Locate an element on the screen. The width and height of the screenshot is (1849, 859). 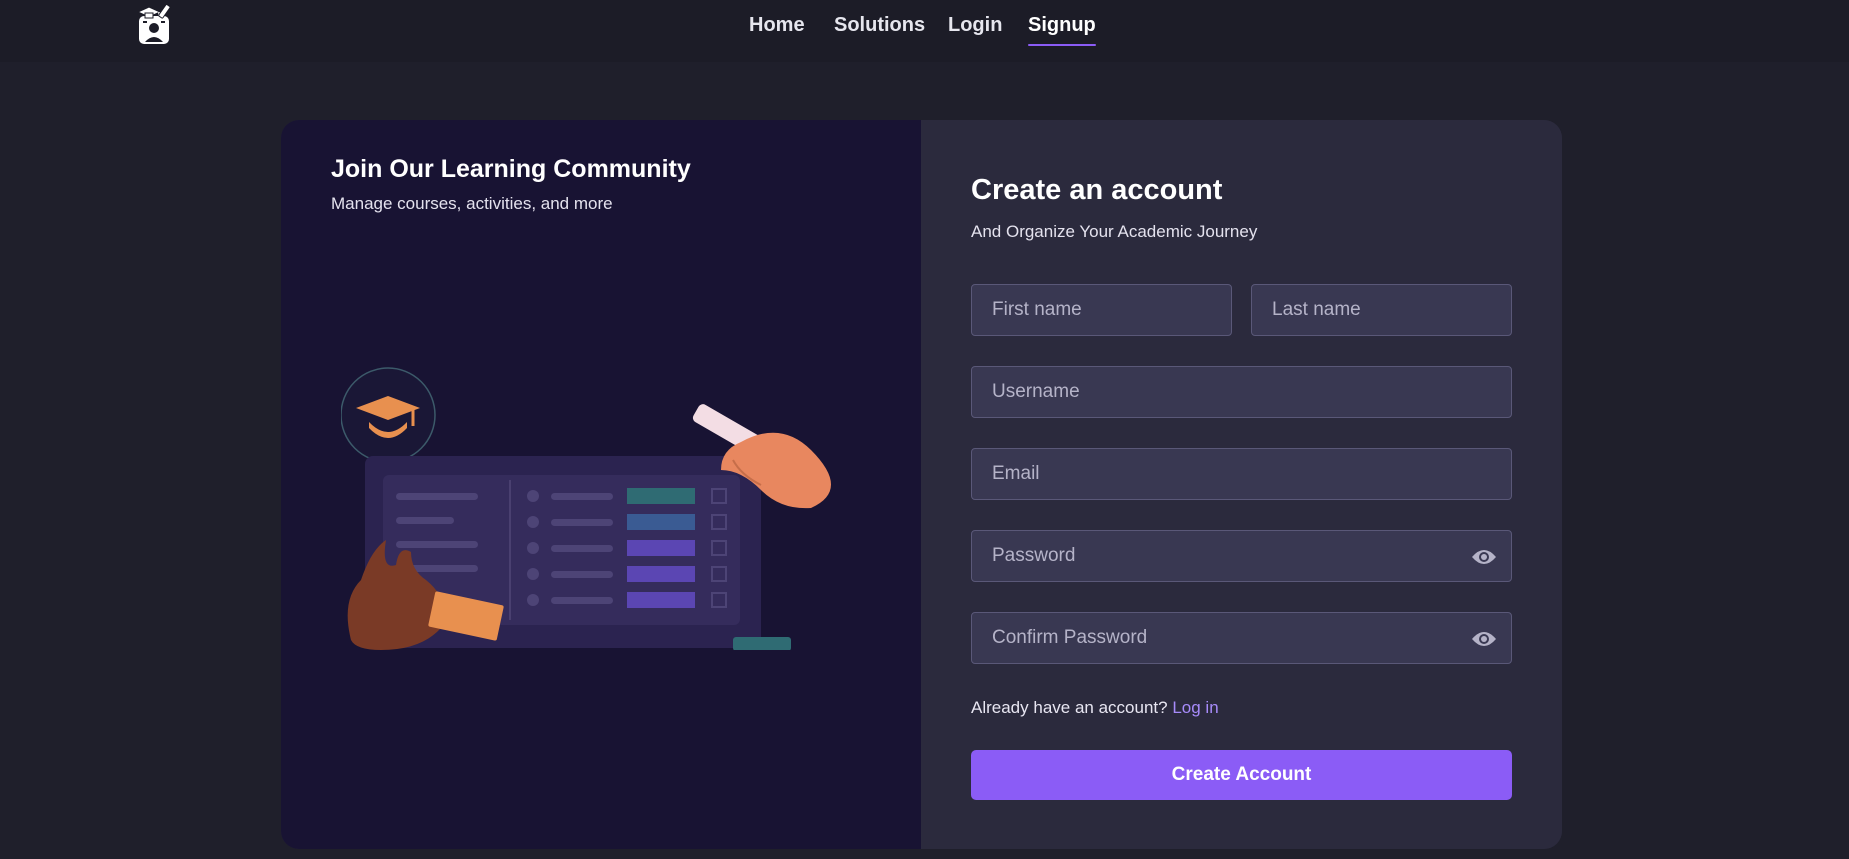
password-field is located at coordinates (1241, 556).